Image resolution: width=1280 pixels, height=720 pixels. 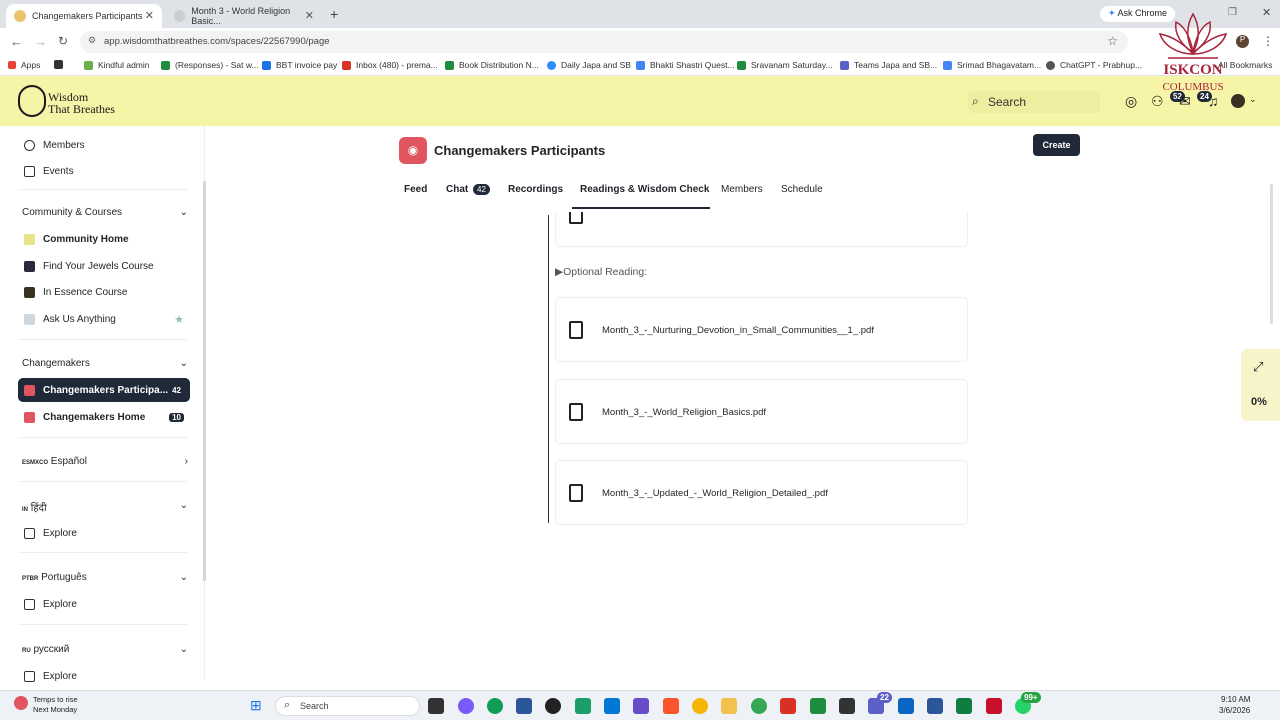 I want to click on mcafee-icon, so click(x=994, y=706).